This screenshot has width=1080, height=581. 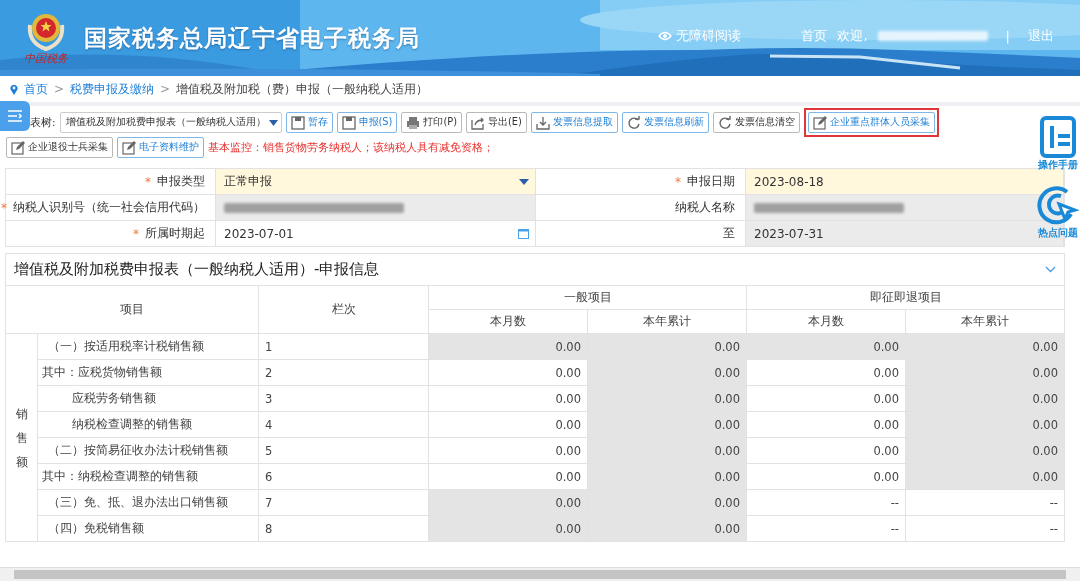 I want to click on report-tree-select: 增值税及附加税费申报表（一般纳税人适用）, so click(x=170, y=122).